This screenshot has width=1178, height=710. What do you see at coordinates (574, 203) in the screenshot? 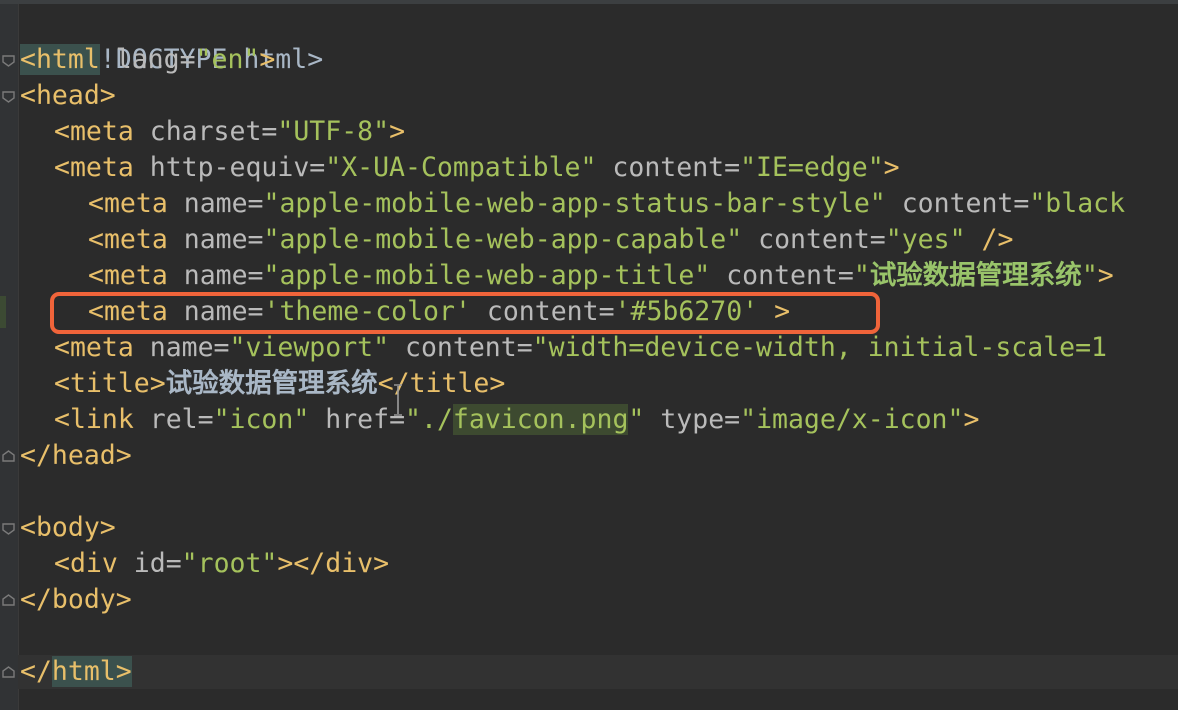
I see `attribute-value: "apple-mobile-web-app-status-bar-style"` at bounding box center [574, 203].